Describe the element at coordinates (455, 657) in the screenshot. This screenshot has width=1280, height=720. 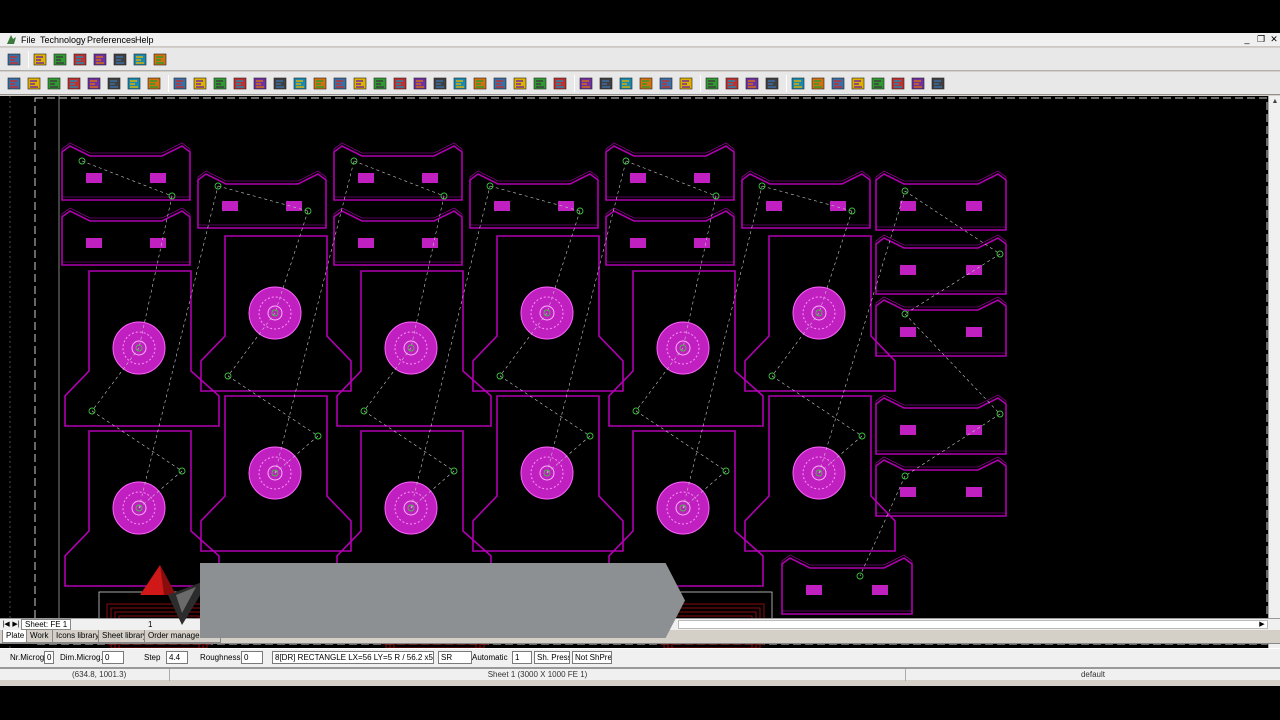
I see `sr-field: SR` at that location.